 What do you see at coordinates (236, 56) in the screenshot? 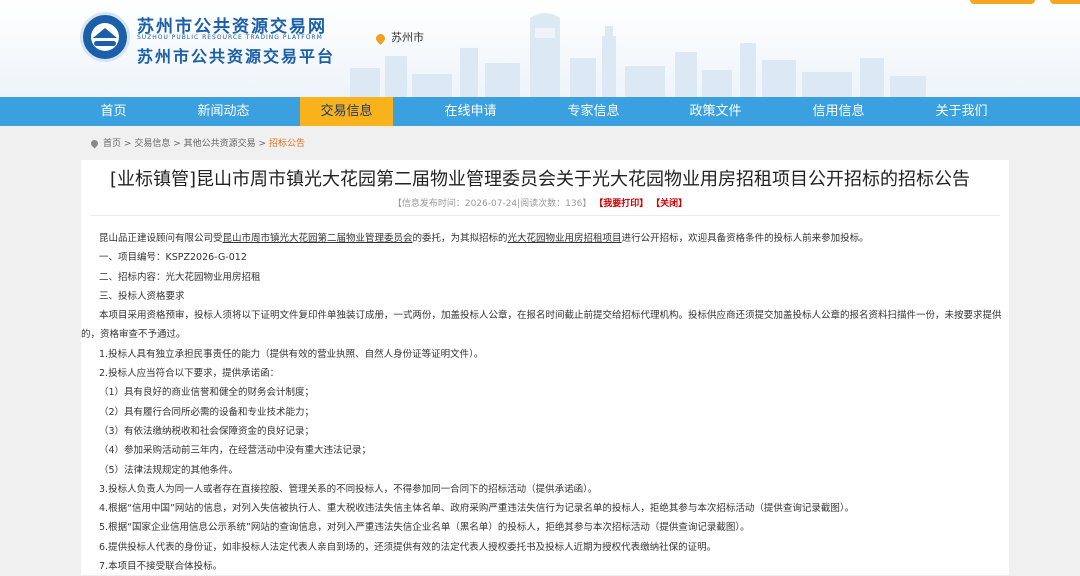
I see `site-subtitle: 苏州市公共资源交易平台` at bounding box center [236, 56].